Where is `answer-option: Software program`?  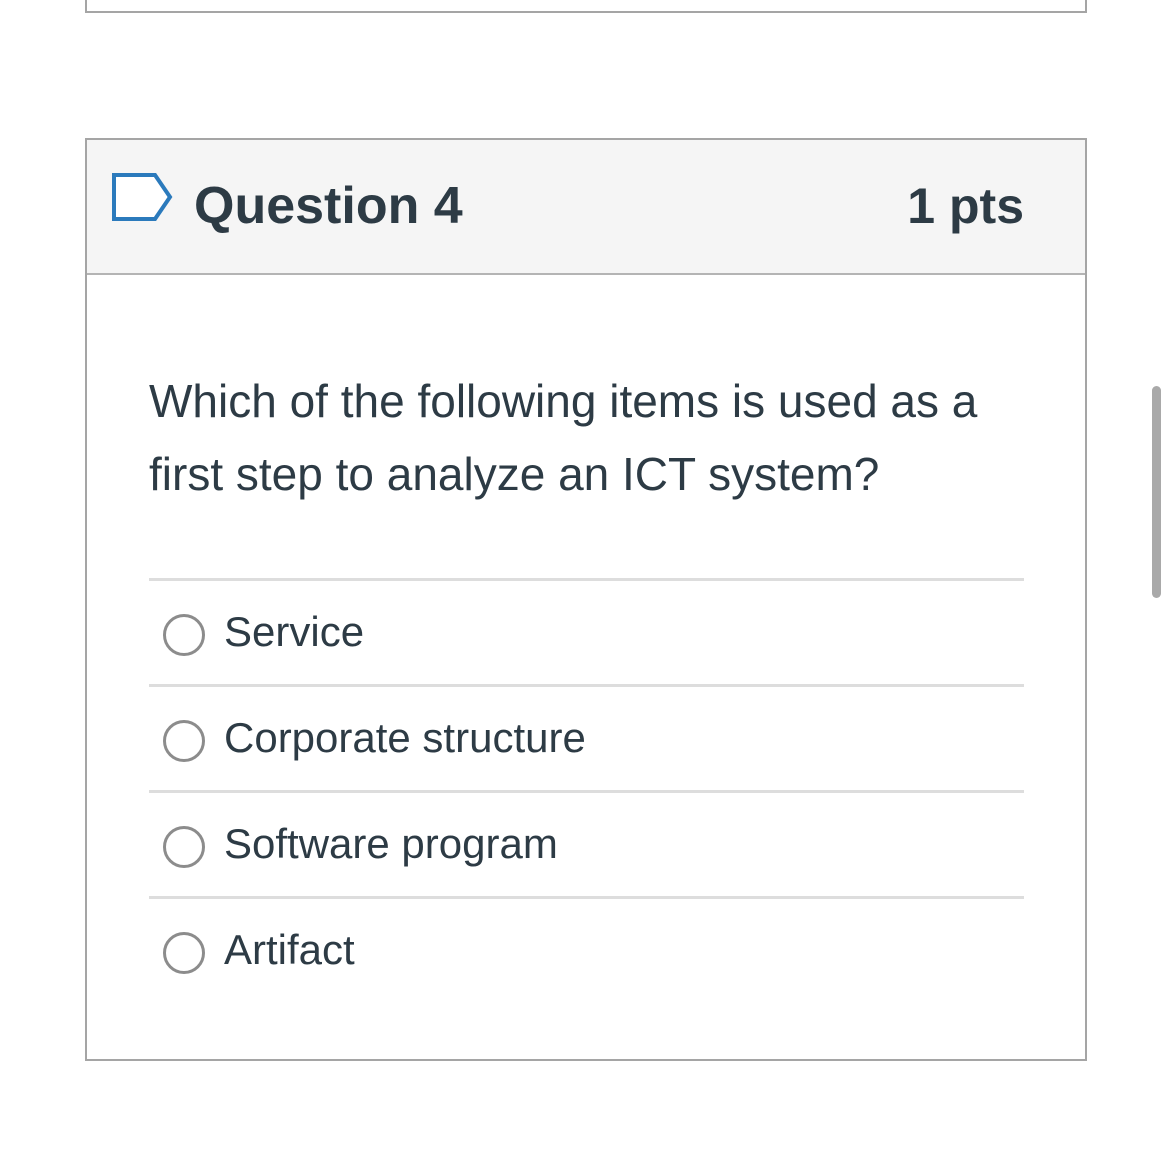 answer-option: Software program is located at coordinates (586, 843).